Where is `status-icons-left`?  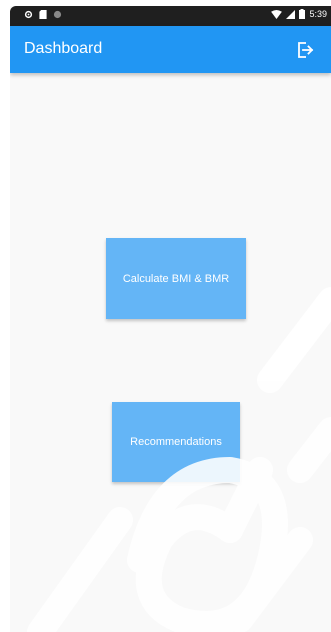 status-icons-left is located at coordinates (43, 14).